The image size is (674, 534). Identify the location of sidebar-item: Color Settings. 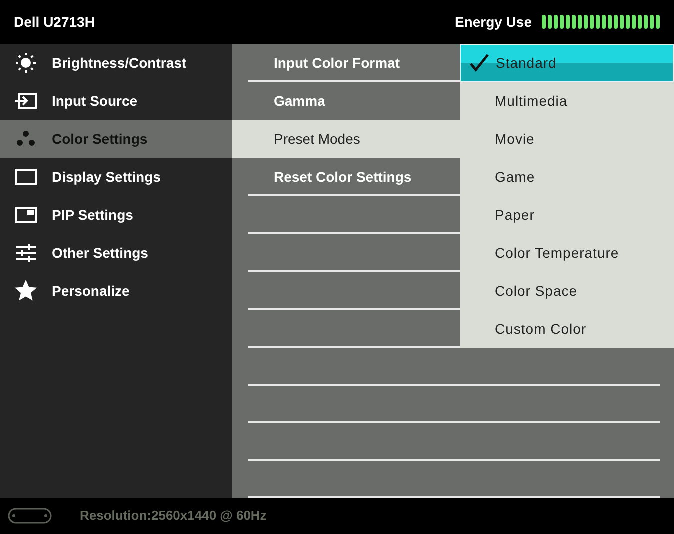
(116, 139).